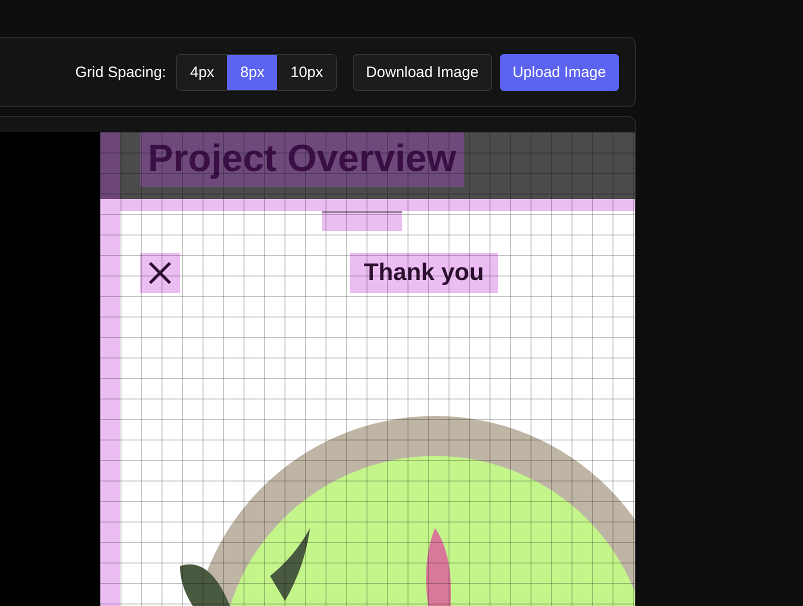 The width and height of the screenshot is (803, 606). Describe the element at coordinates (202, 72) in the screenshot. I see `grid-spacing-option: 4px` at that location.